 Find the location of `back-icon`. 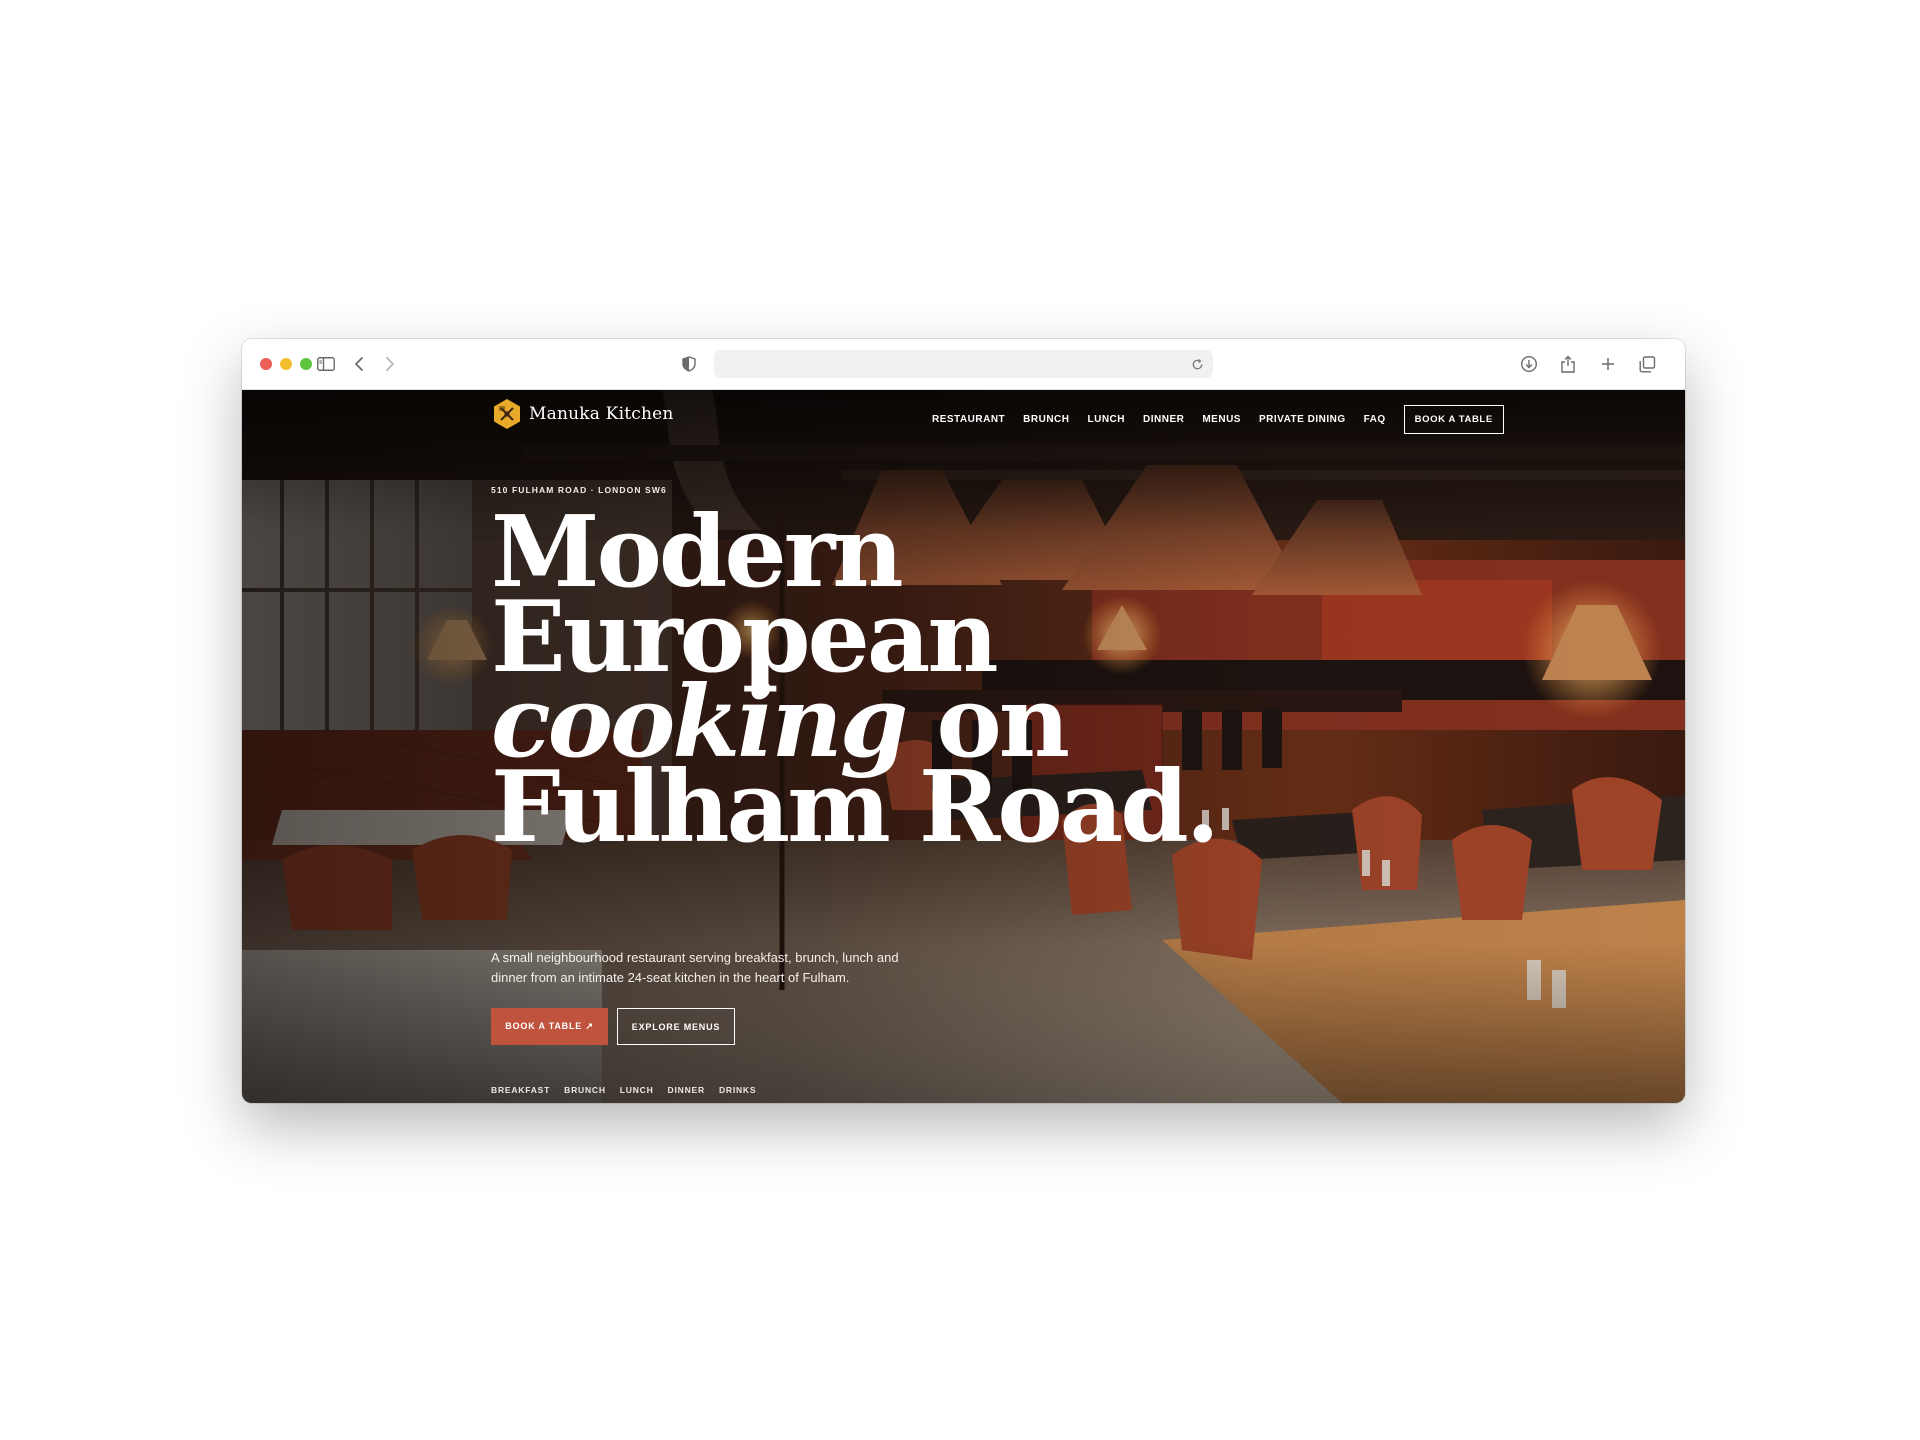

back-icon is located at coordinates (359, 364).